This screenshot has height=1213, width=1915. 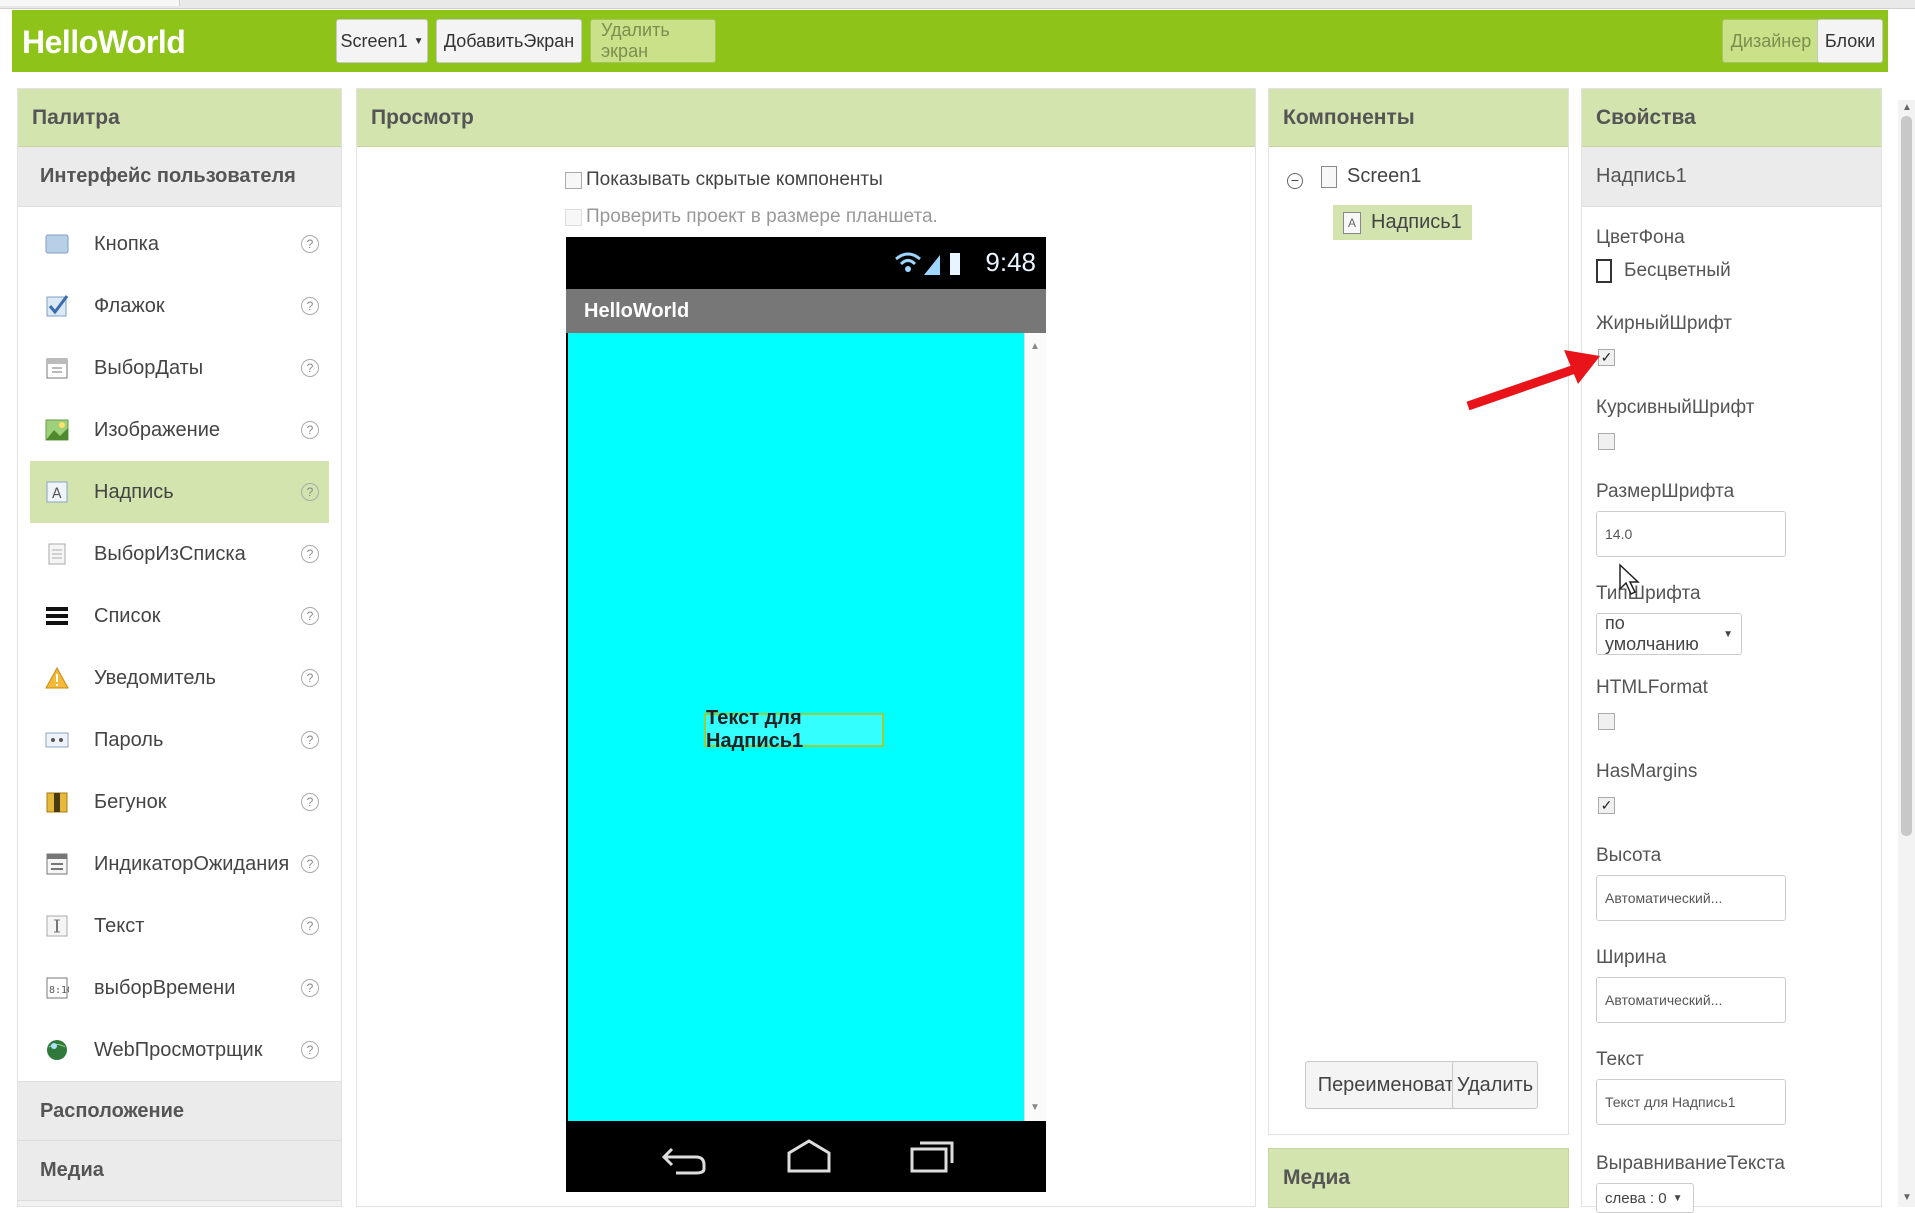 What do you see at coordinates (1606, 721) in the screenshot?
I see `htmlformat-checkbox` at bounding box center [1606, 721].